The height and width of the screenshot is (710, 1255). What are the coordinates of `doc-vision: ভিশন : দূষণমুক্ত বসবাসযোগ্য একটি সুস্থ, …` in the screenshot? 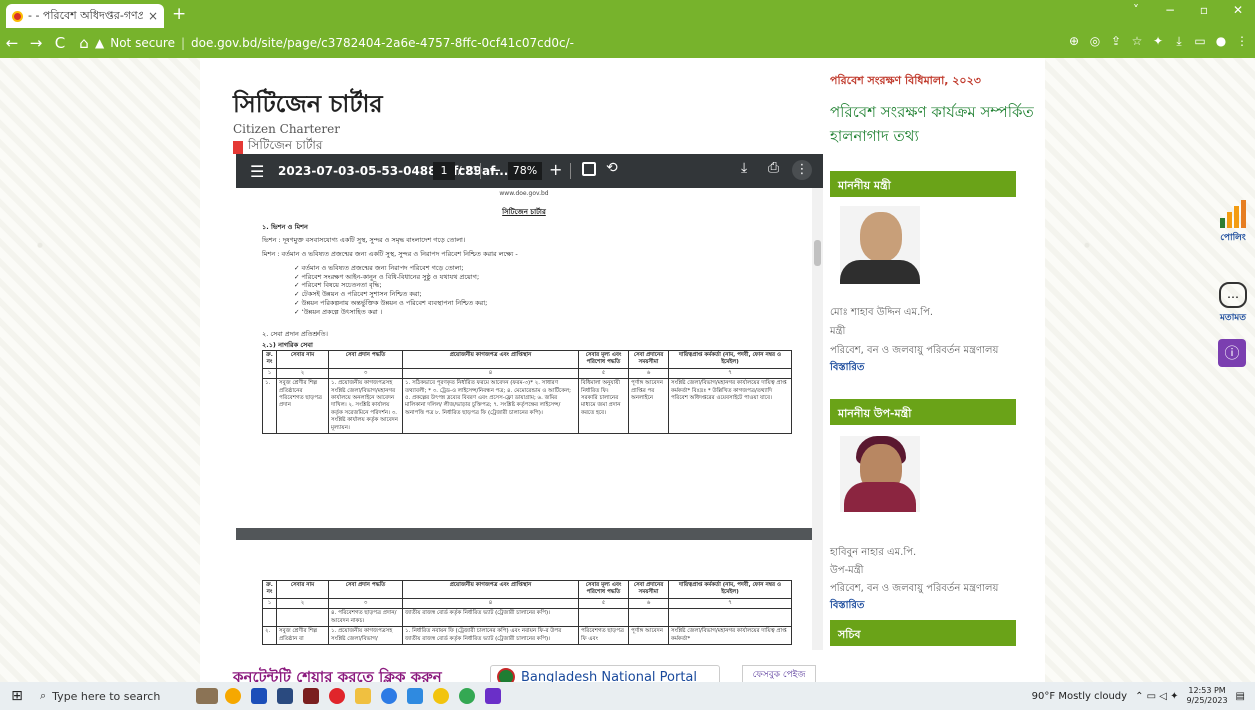 It's located at (364, 240).